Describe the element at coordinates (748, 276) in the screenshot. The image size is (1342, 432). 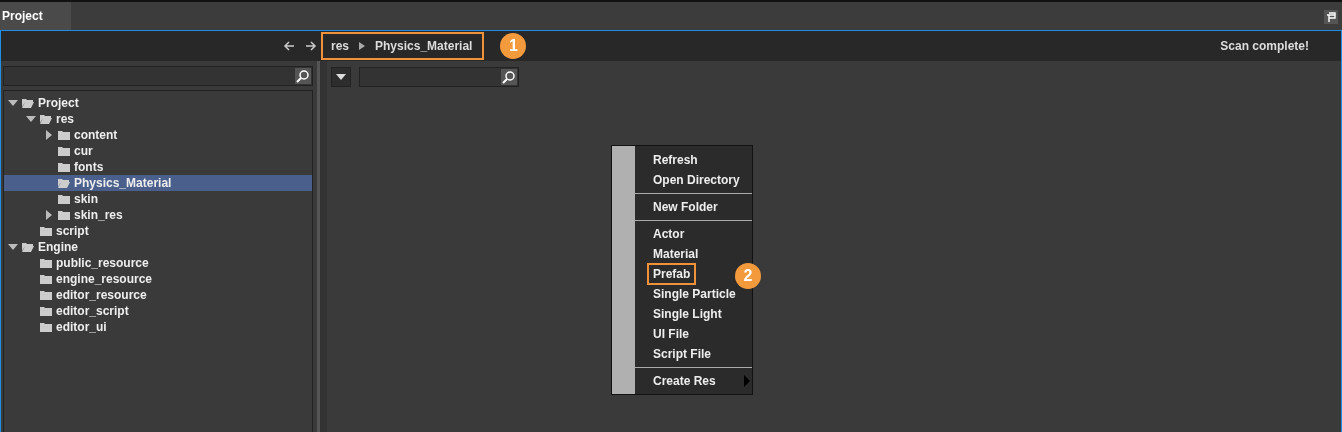
I see `callout-badge: 2` at that location.